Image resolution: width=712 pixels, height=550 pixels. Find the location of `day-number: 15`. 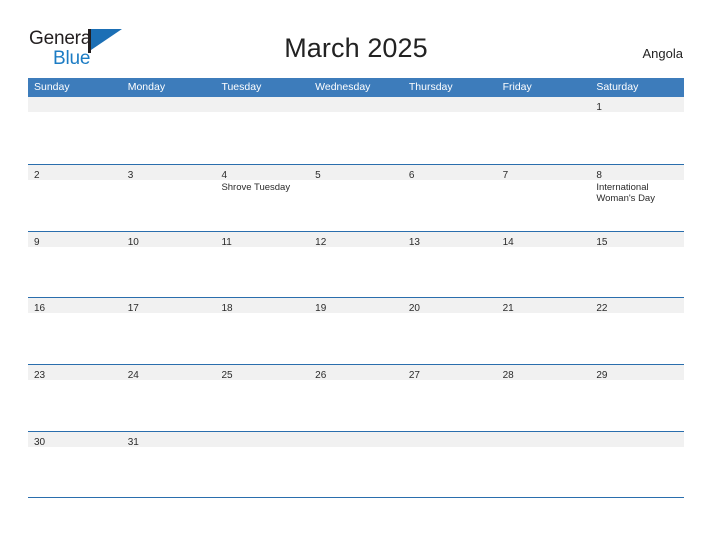

day-number: 15 is located at coordinates (602, 242).